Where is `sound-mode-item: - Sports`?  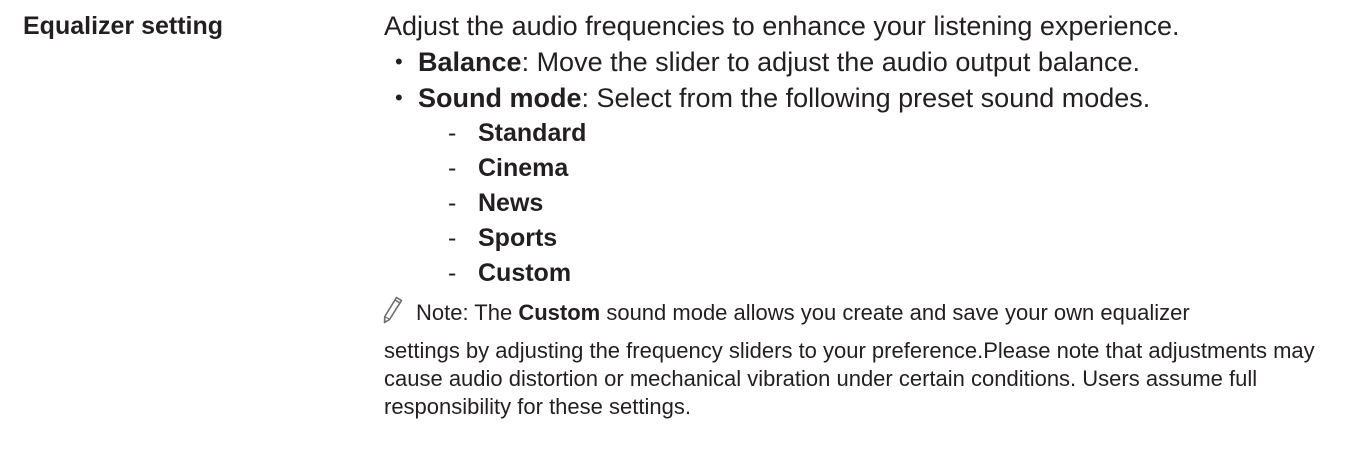
sound-mode-item: - Sports is located at coordinates (864, 238).